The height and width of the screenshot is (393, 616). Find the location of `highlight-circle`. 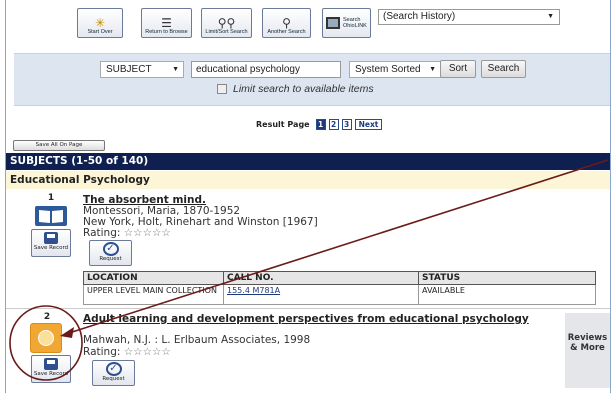

highlight-circle is located at coordinates (46, 343).